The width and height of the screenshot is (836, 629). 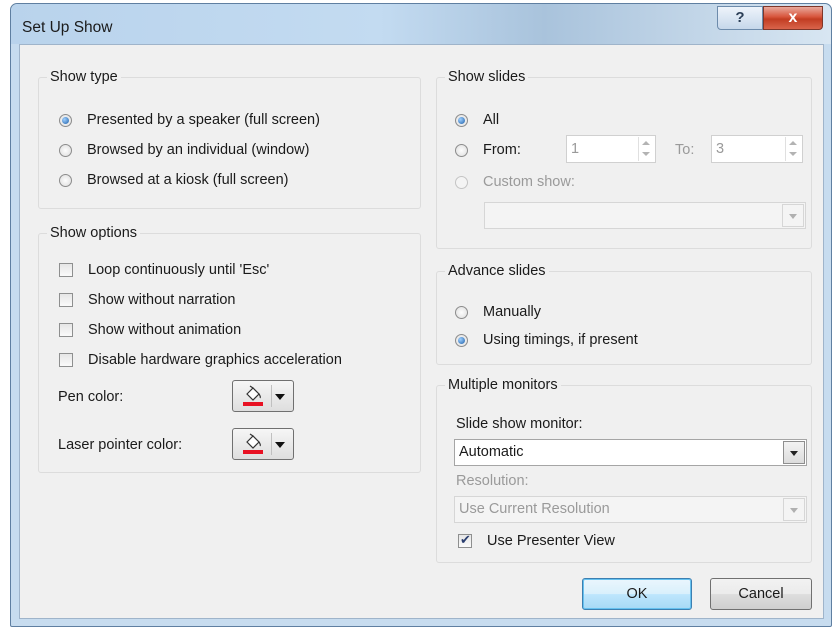 I want to click on laser-pointer-color-label: Laser pointer color:, so click(x=120, y=445).